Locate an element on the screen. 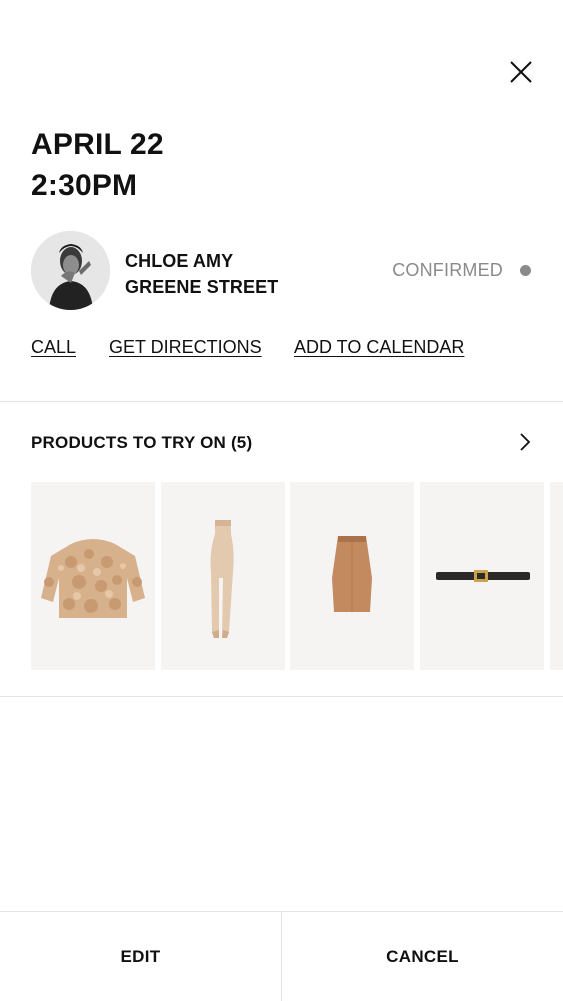  leather-belt-icon is located at coordinates (483, 576).